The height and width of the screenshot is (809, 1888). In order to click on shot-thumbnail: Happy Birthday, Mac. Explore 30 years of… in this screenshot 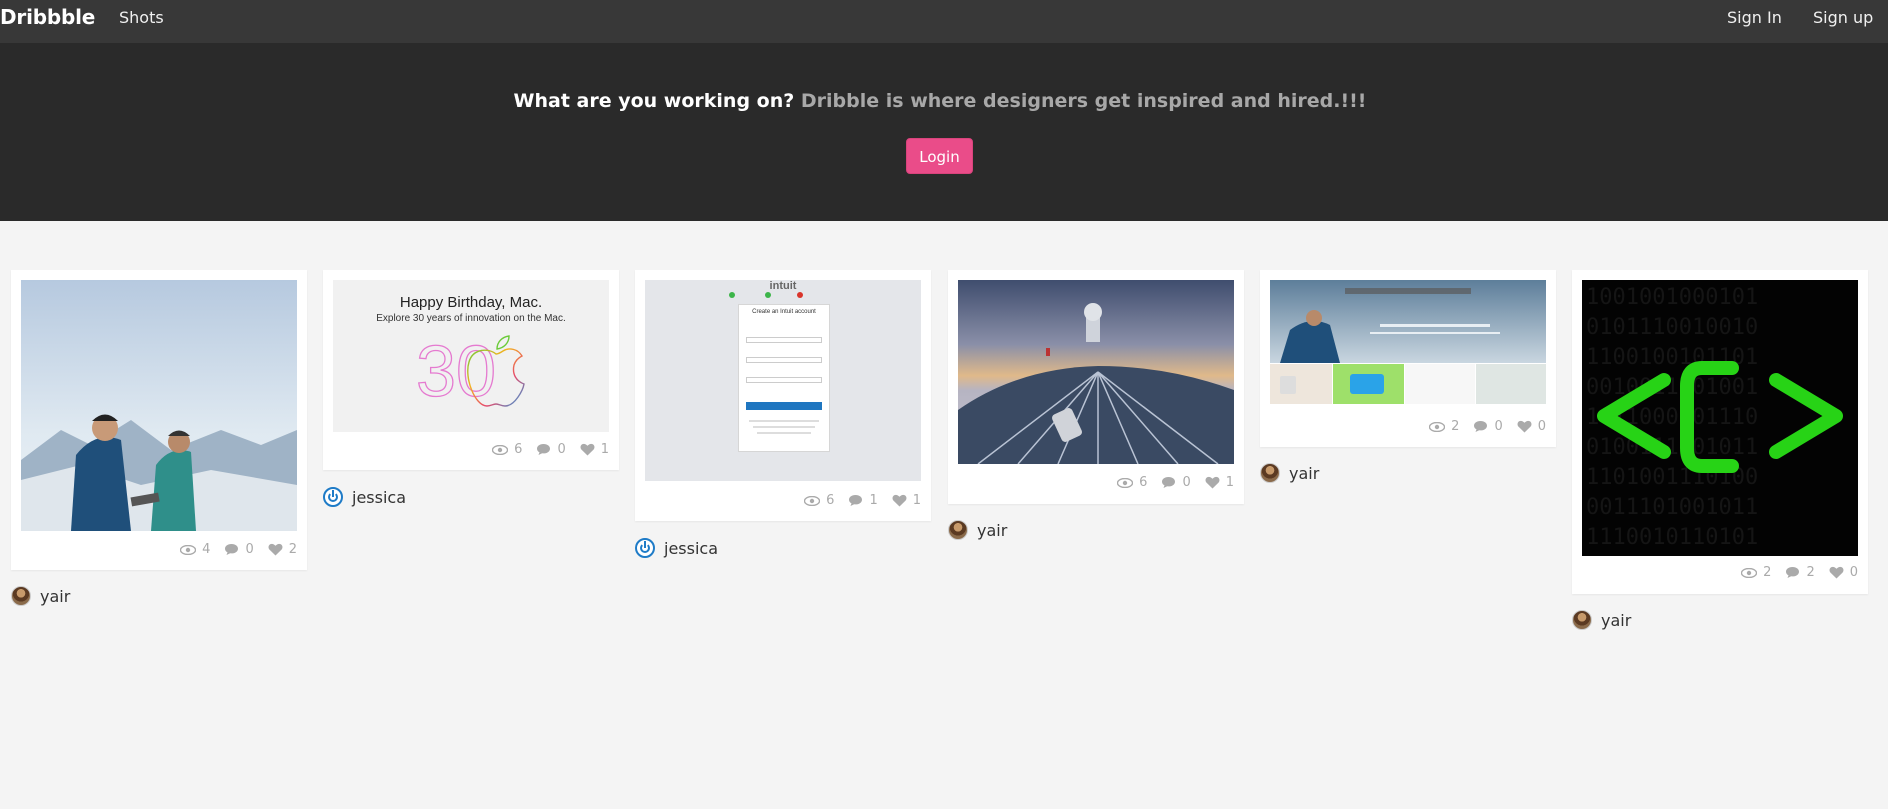, I will do `click(471, 356)`.